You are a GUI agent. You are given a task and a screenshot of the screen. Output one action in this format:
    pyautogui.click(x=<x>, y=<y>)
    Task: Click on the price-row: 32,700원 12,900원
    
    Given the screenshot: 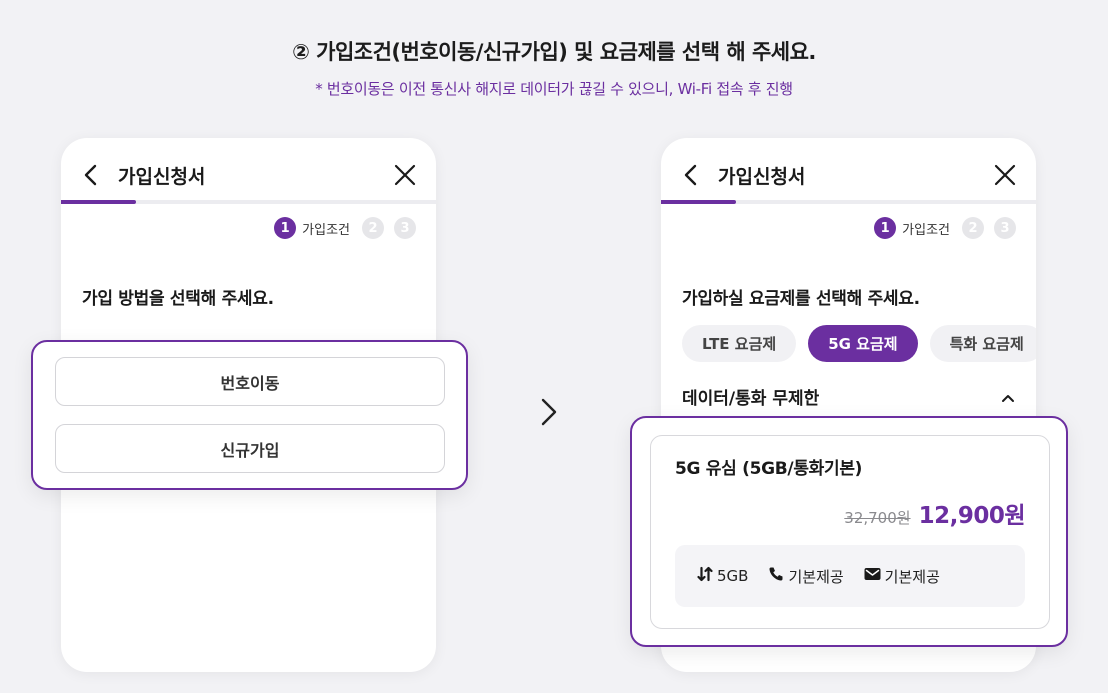 What is the action you would take?
    pyautogui.click(x=934, y=513)
    